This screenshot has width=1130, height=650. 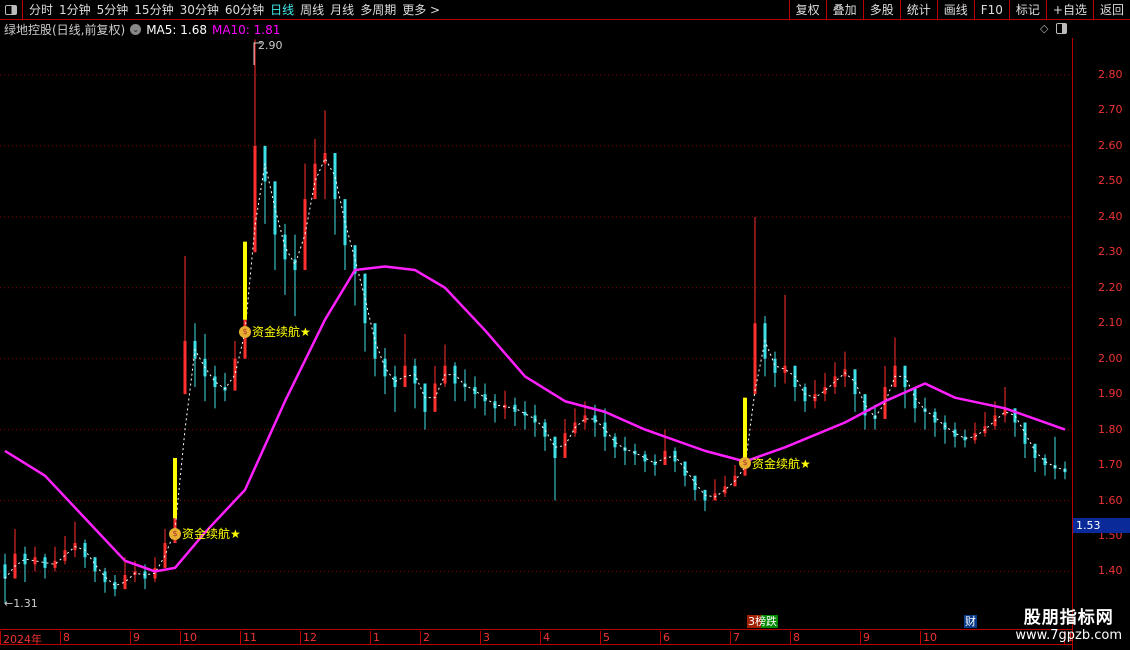 What do you see at coordinates (244, 9) in the screenshot?
I see `tab-period-5: 60分钟` at bounding box center [244, 9].